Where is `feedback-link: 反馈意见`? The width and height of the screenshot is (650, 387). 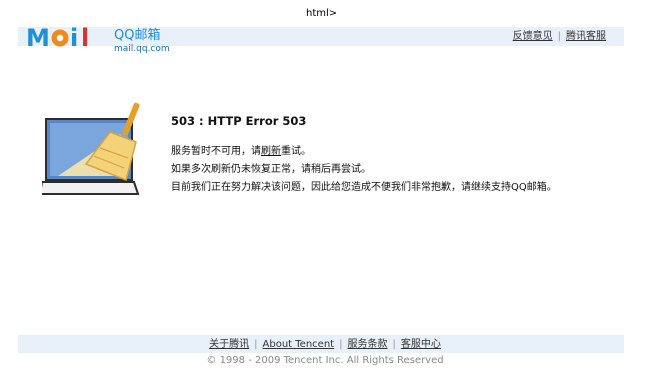
feedback-link: 反馈意见 is located at coordinates (533, 36).